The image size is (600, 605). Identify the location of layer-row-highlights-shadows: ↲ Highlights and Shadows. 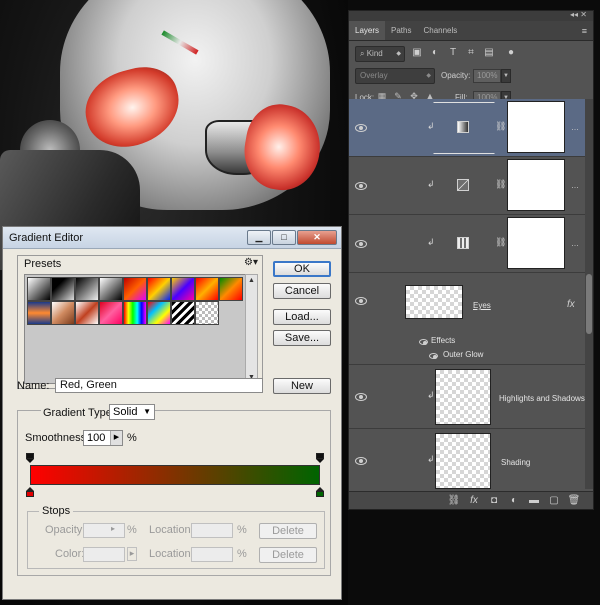
(467, 397).